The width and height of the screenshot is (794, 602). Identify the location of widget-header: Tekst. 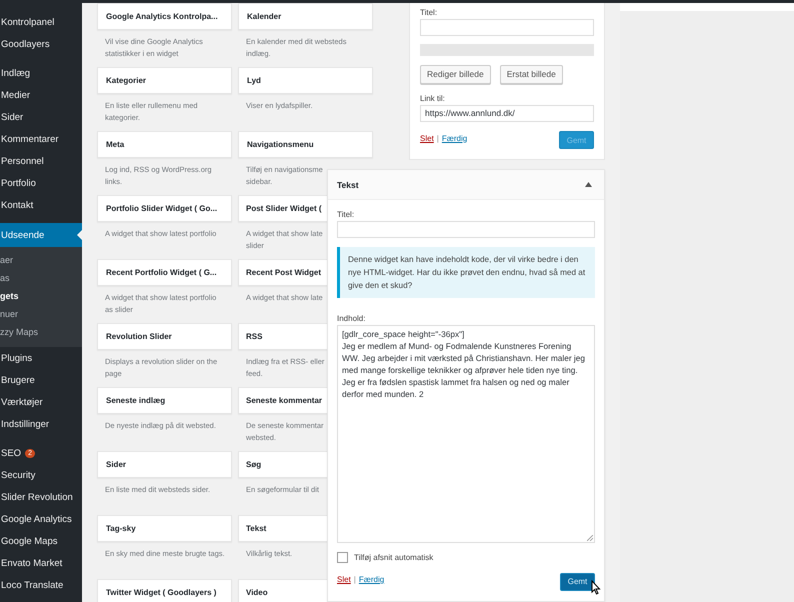
(466, 185).